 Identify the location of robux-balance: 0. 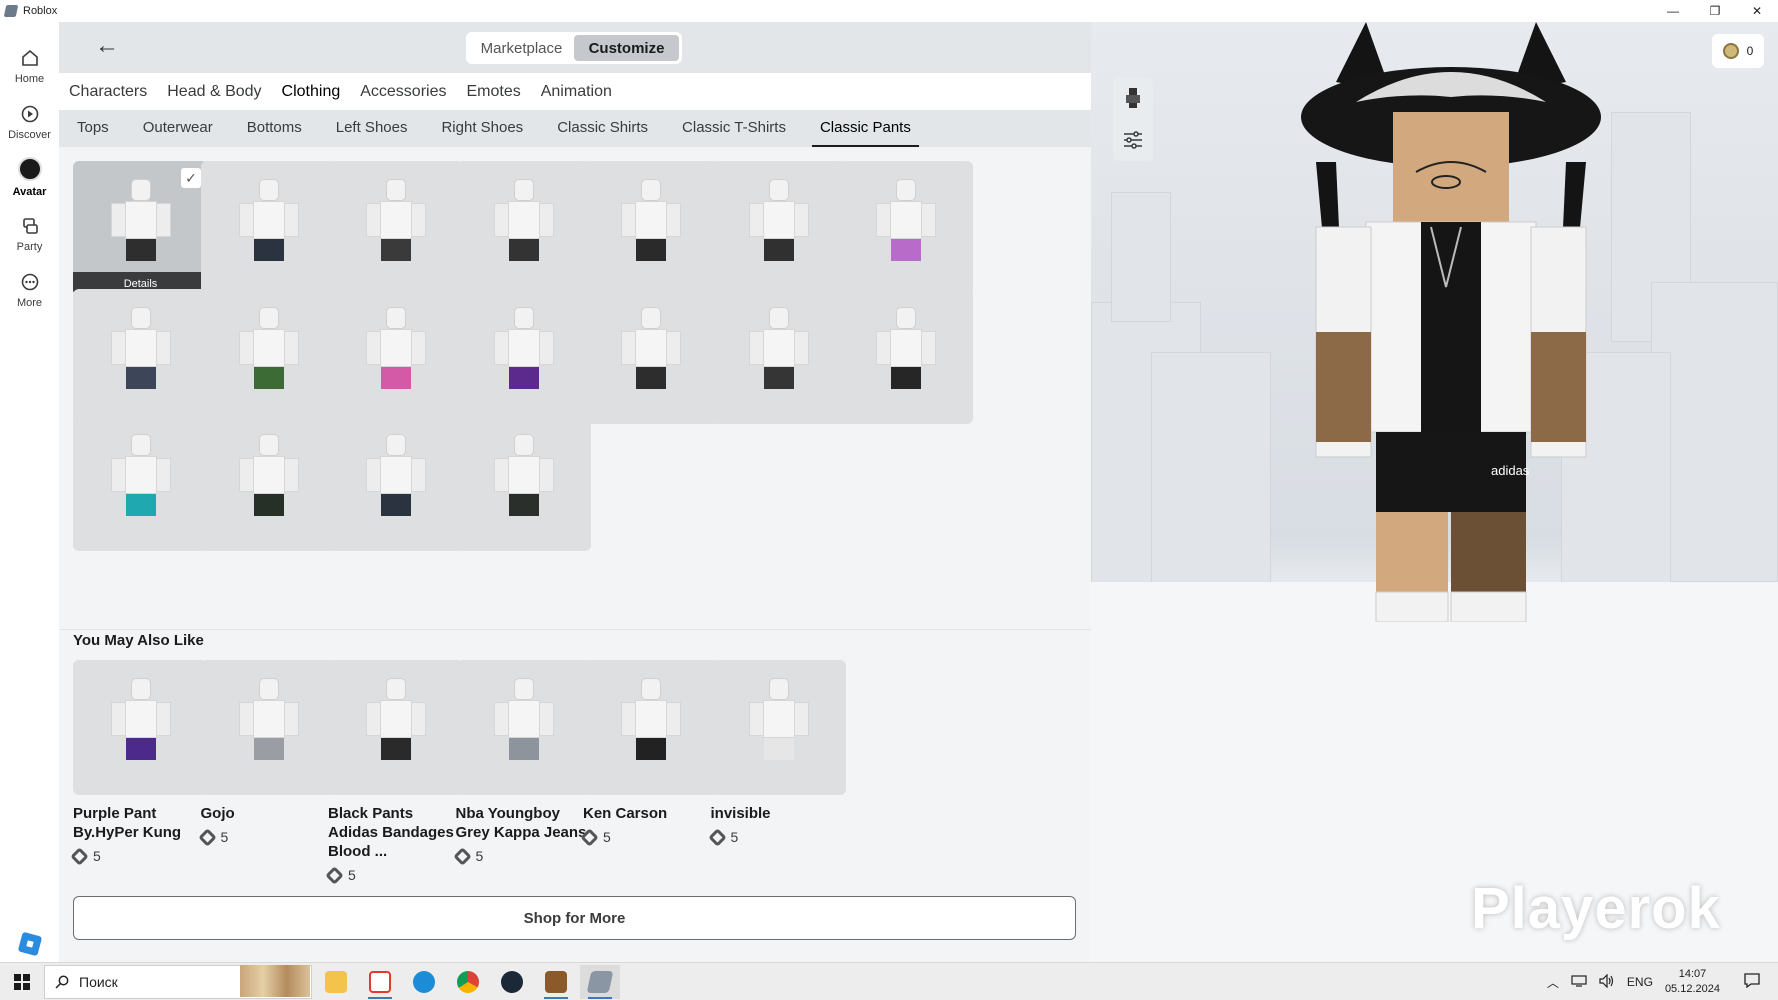
(1738, 51).